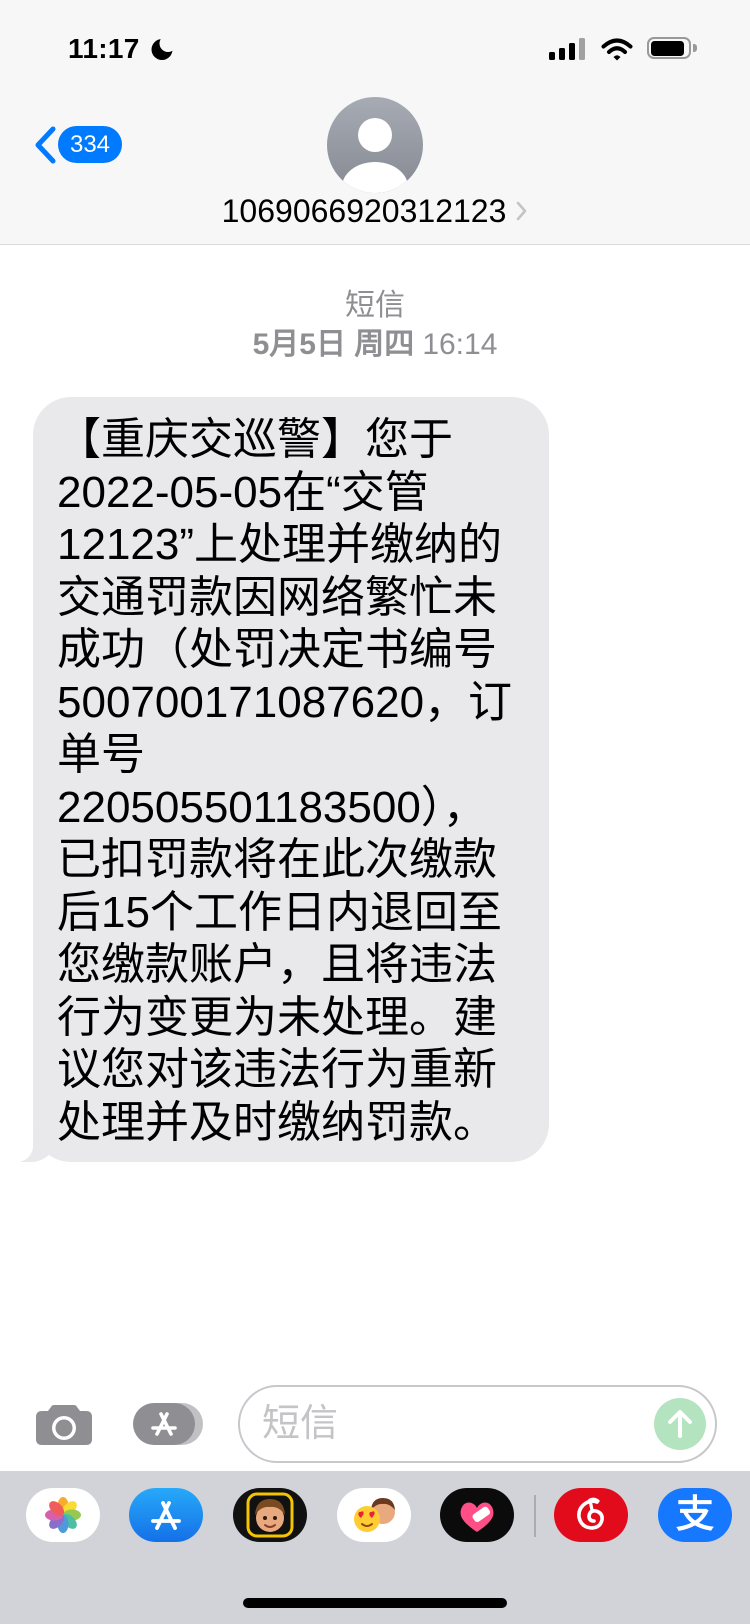 The width and height of the screenshot is (750, 1624). I want to click on battery-fill, so click(667, 48).